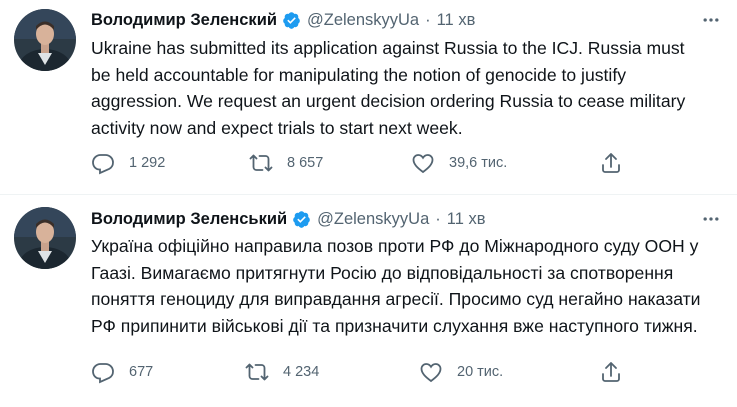 This screenshot has height=407, width=737. Describe the element at coordinates (122, 372) in the screenshot. I see `reply-button: 677` at that location.